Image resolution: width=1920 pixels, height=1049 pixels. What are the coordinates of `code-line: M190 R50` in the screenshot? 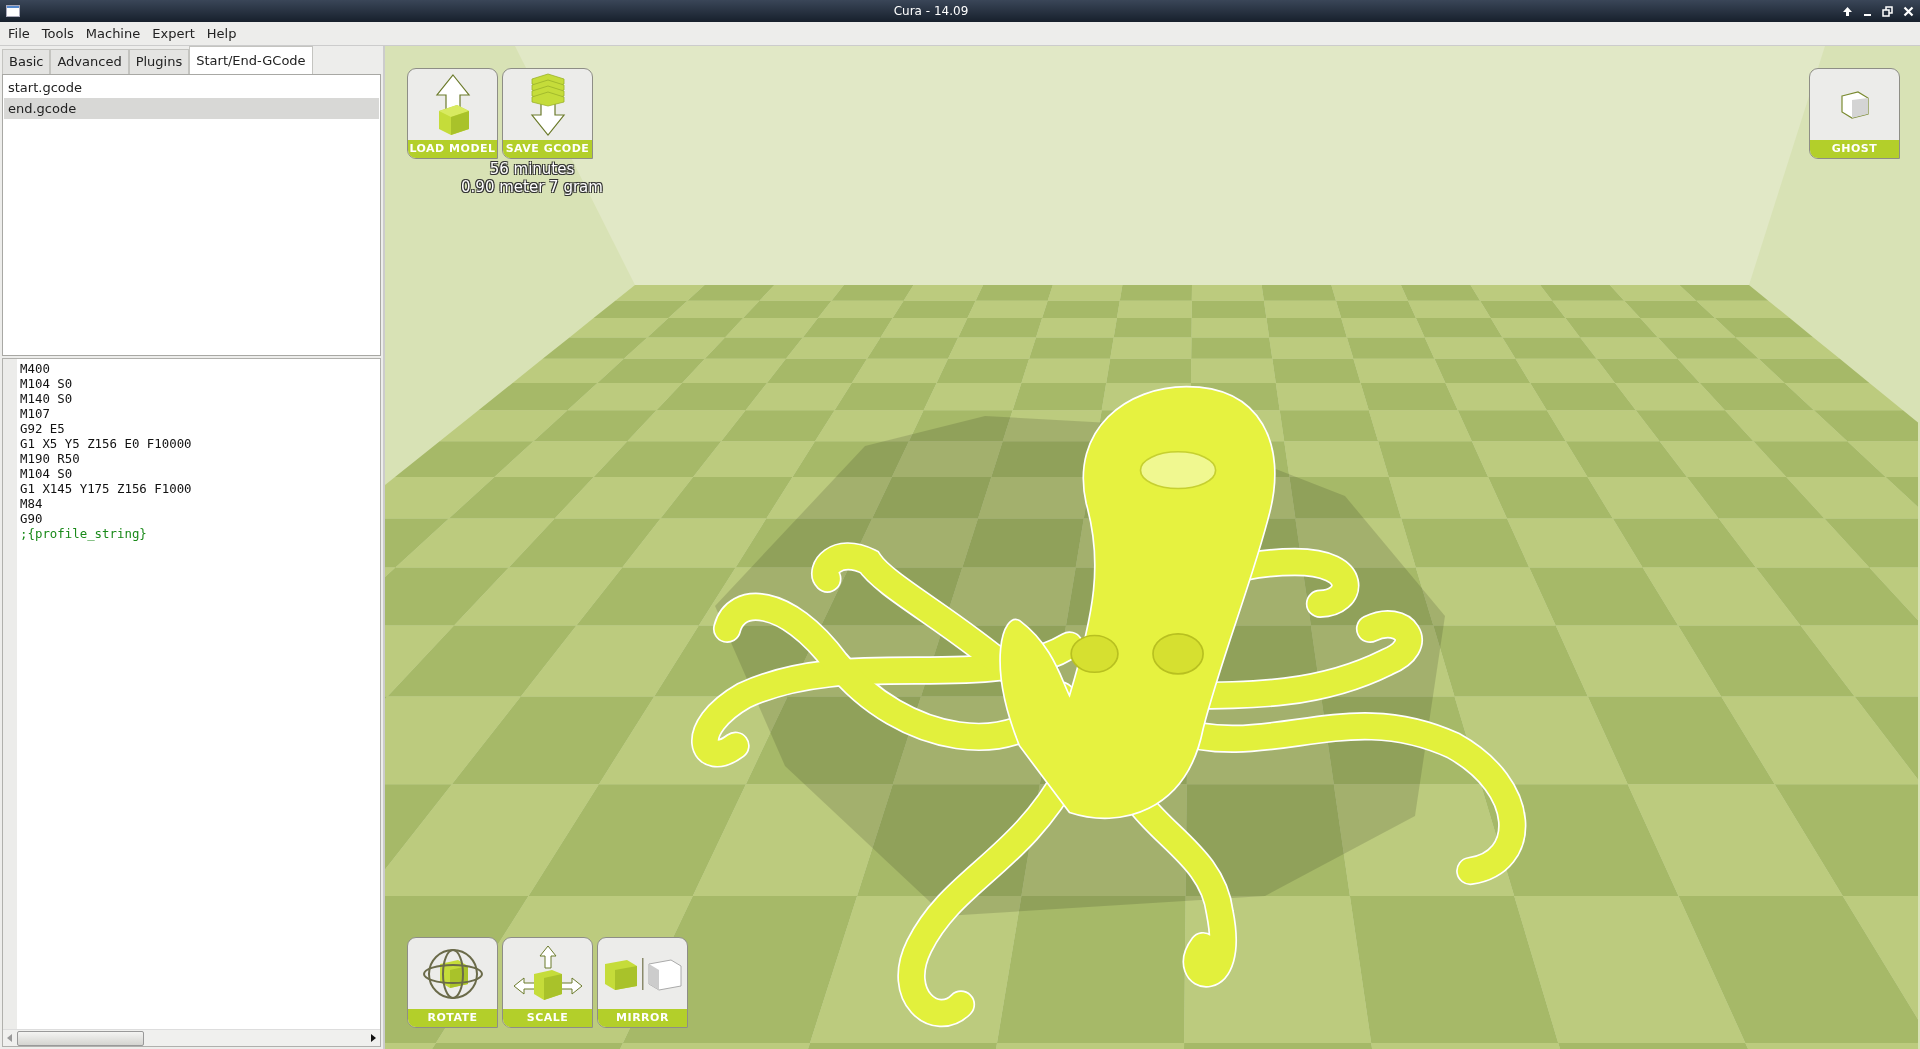 It's located at (50, 458).